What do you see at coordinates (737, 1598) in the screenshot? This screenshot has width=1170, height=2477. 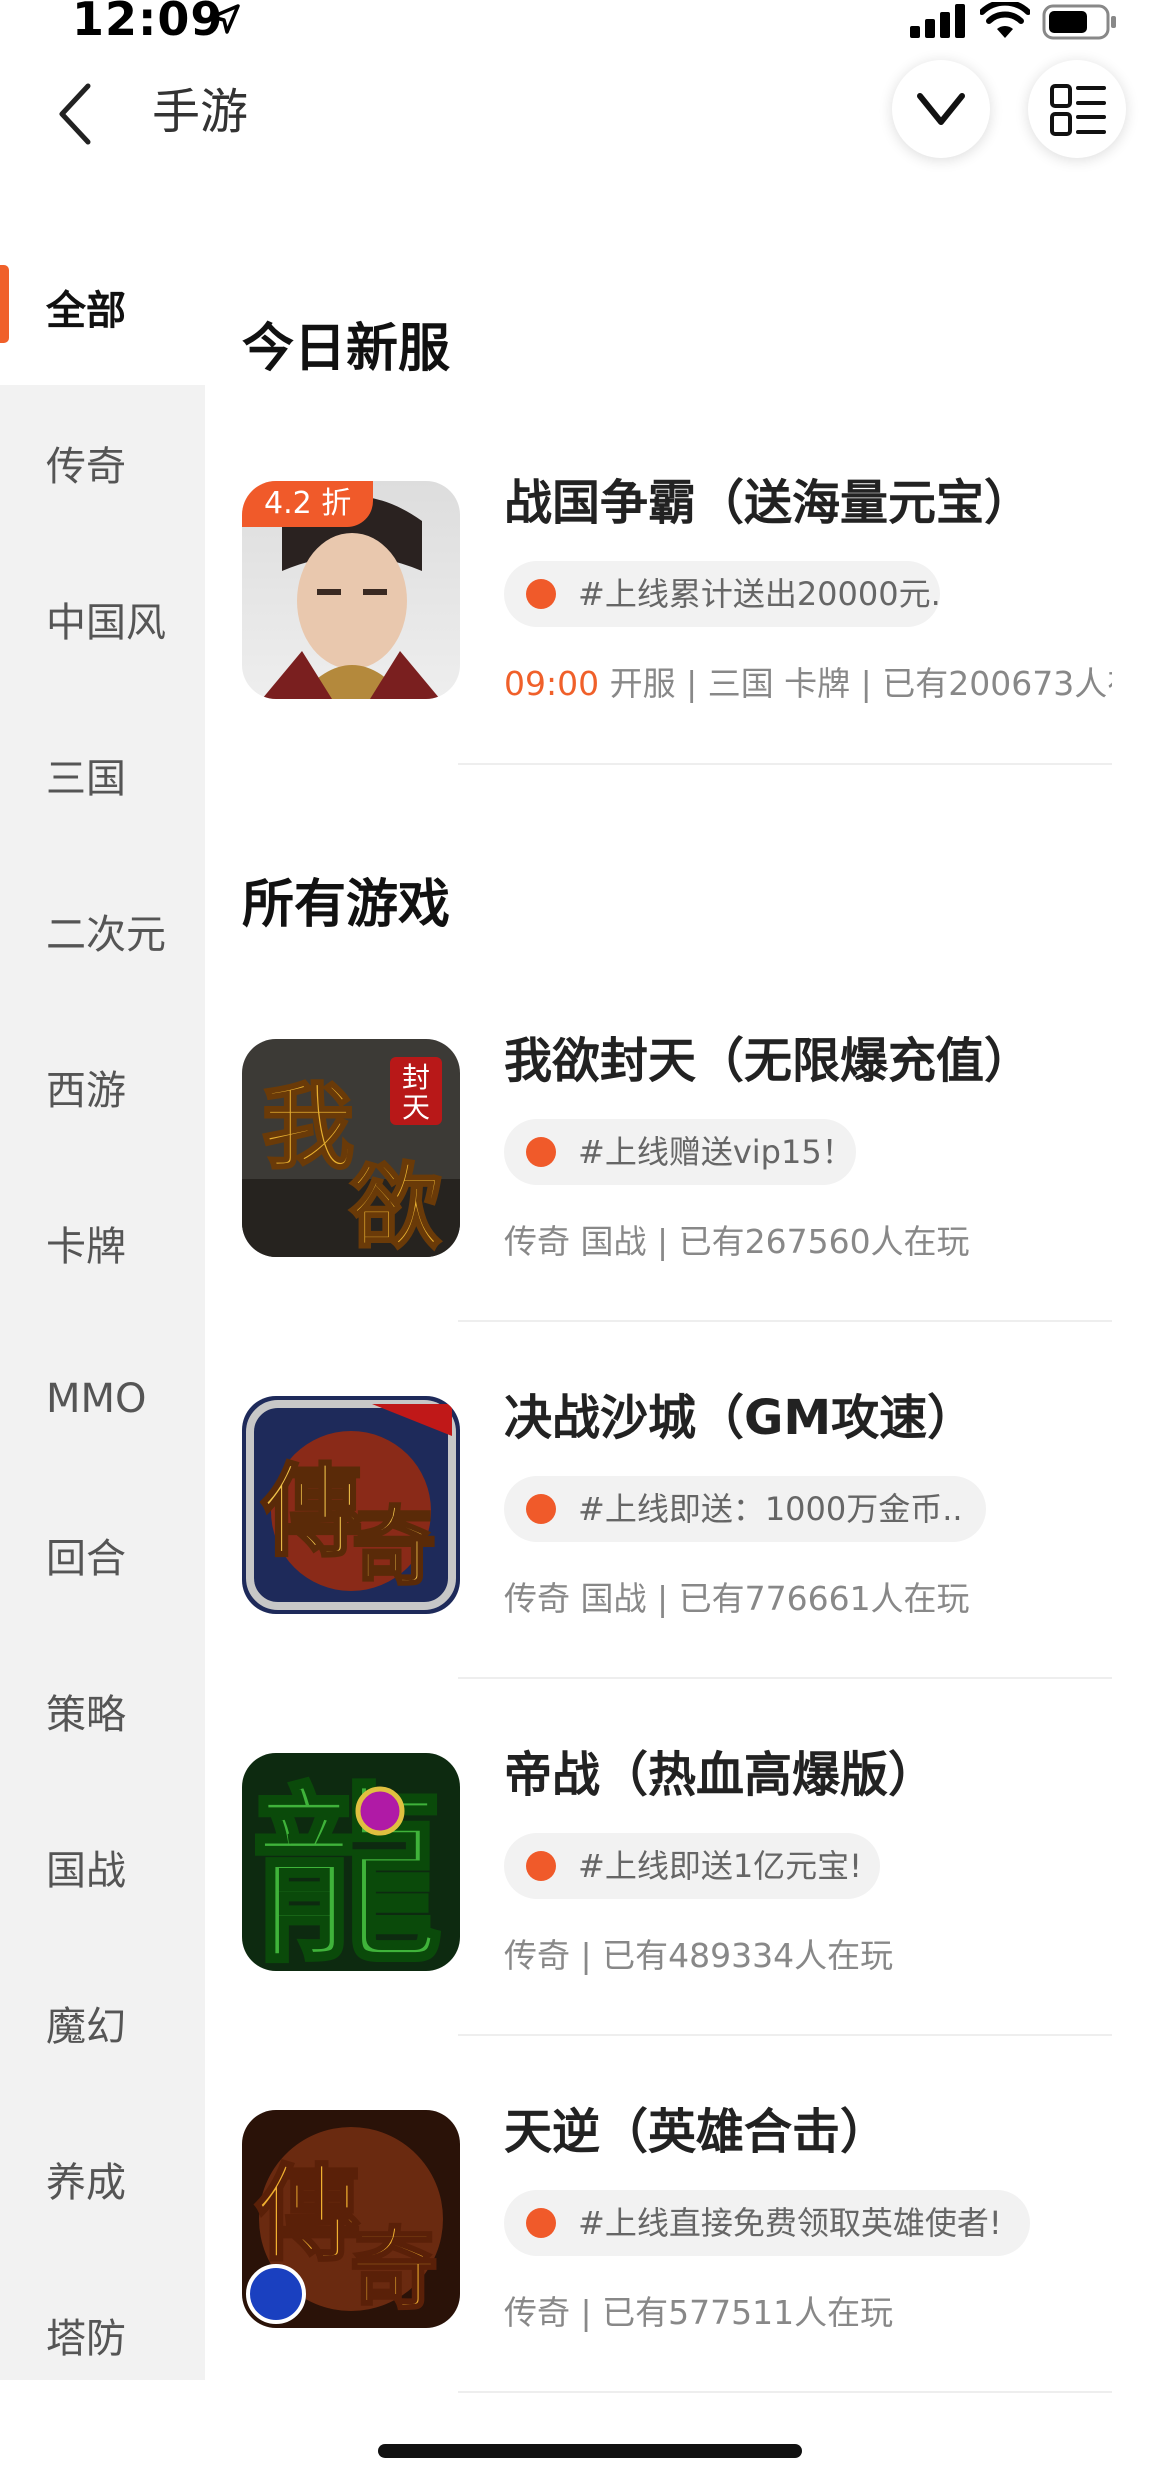 I see `game-meta: 传奇 国战 | 已有776661人在玩` at bounding box center [737, 1598].